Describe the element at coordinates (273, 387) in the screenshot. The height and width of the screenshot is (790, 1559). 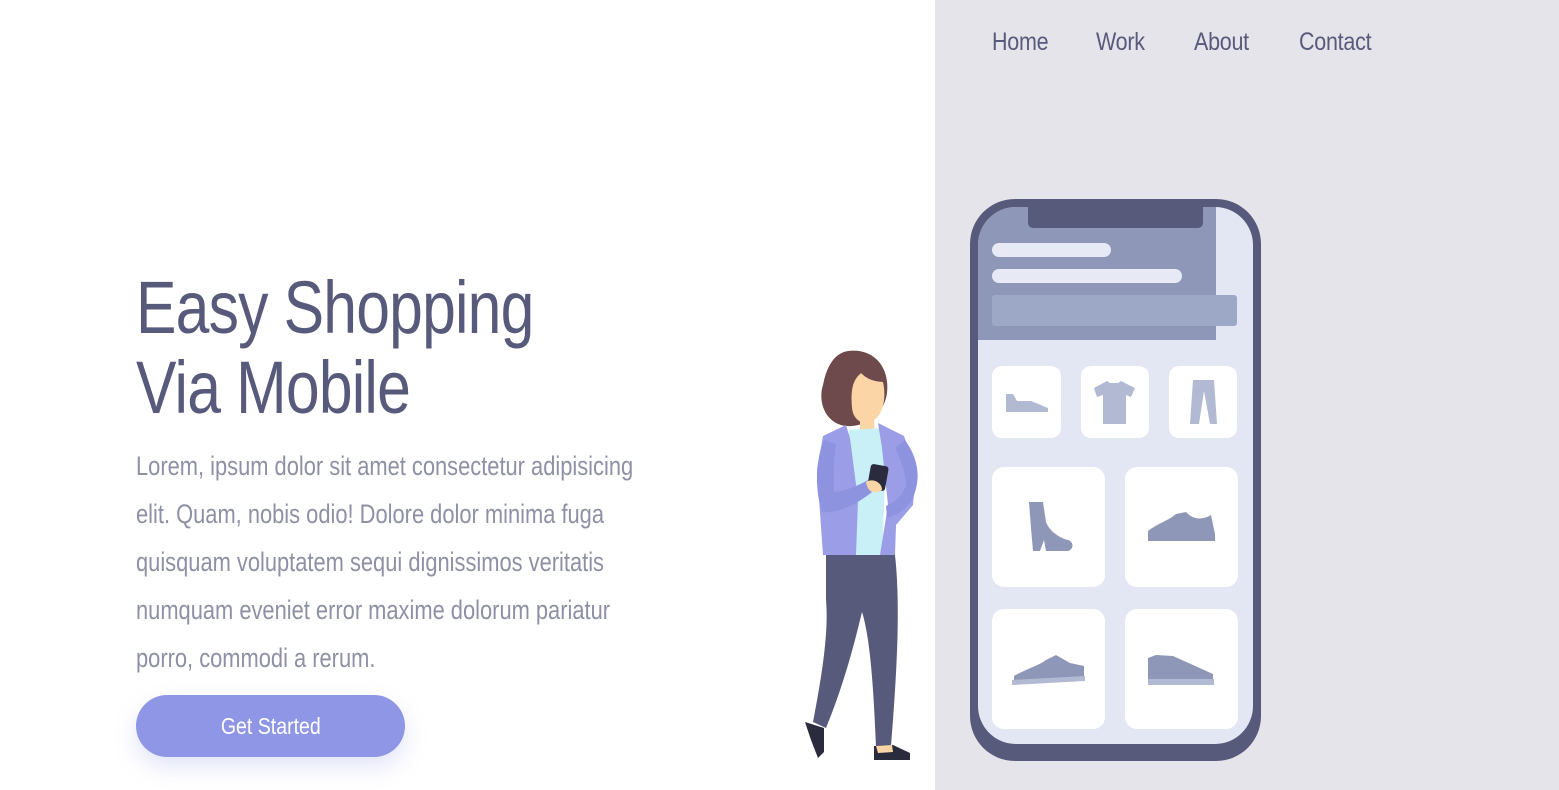
I see `hero-title-line-2: Via Mobile` at that location.